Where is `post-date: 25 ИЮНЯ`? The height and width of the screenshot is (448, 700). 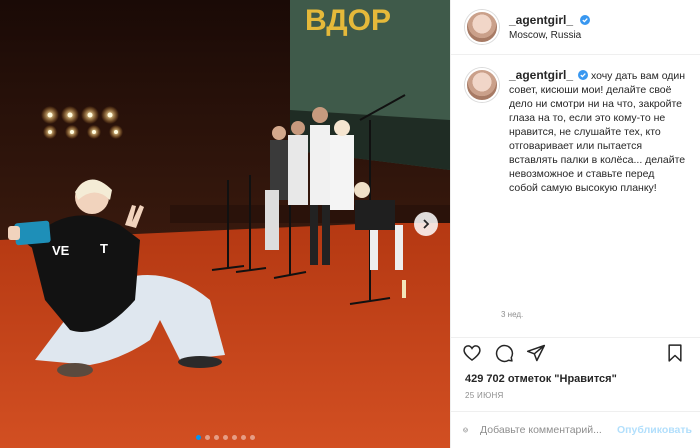 post-date: 25 ИЮНЯ is located at coordinates (484, 395).